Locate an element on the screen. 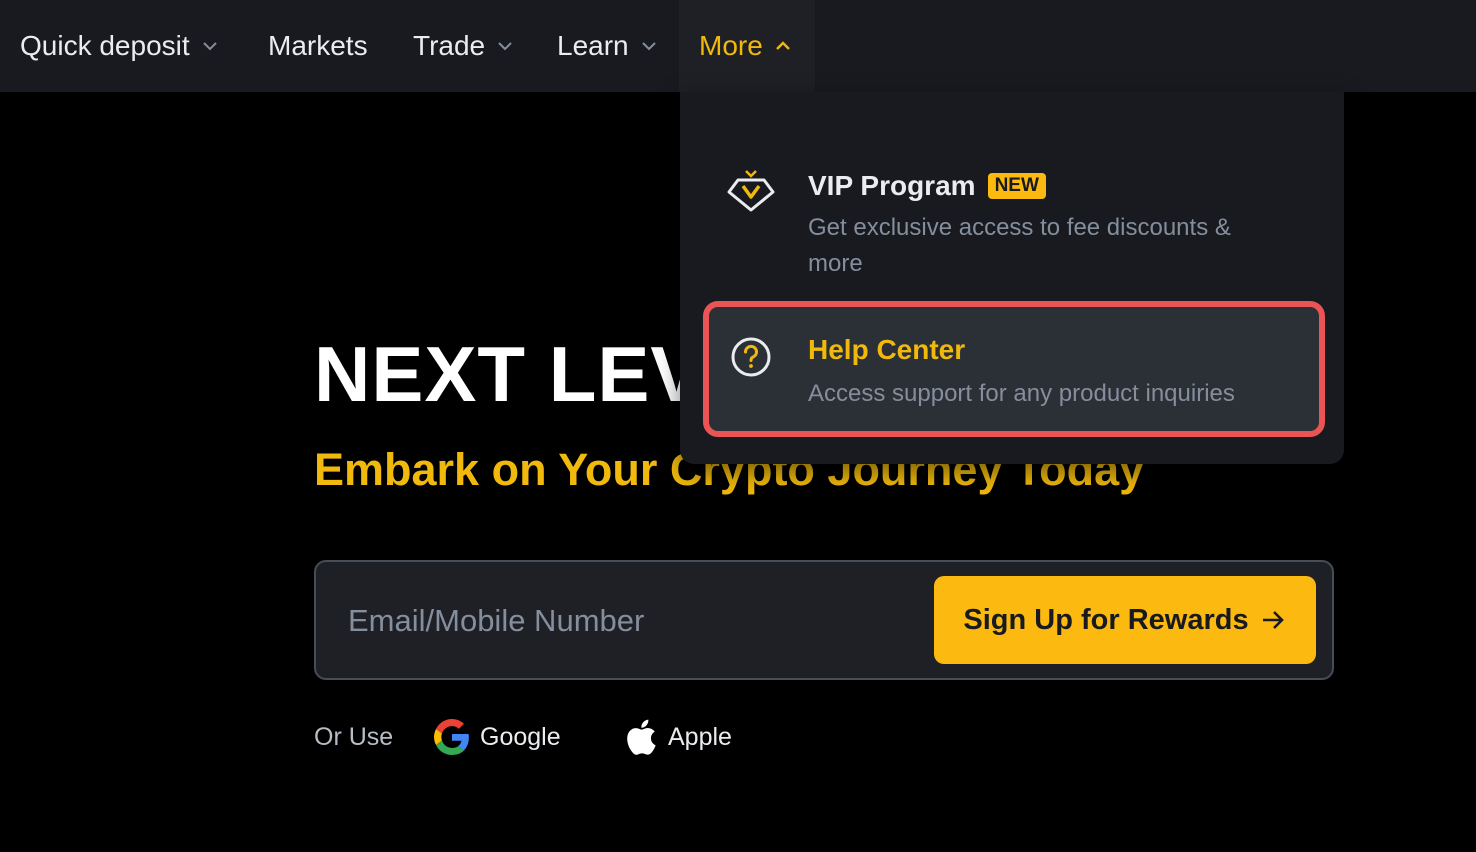  nav-more: More is located at coordinates (747, 46).